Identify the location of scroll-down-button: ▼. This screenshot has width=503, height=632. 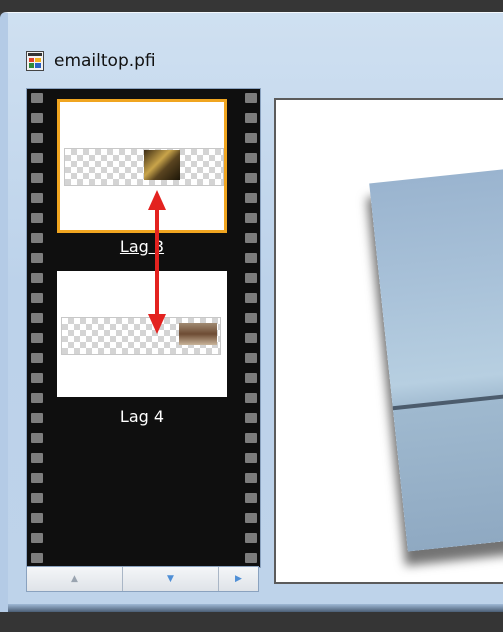
(171, 579).